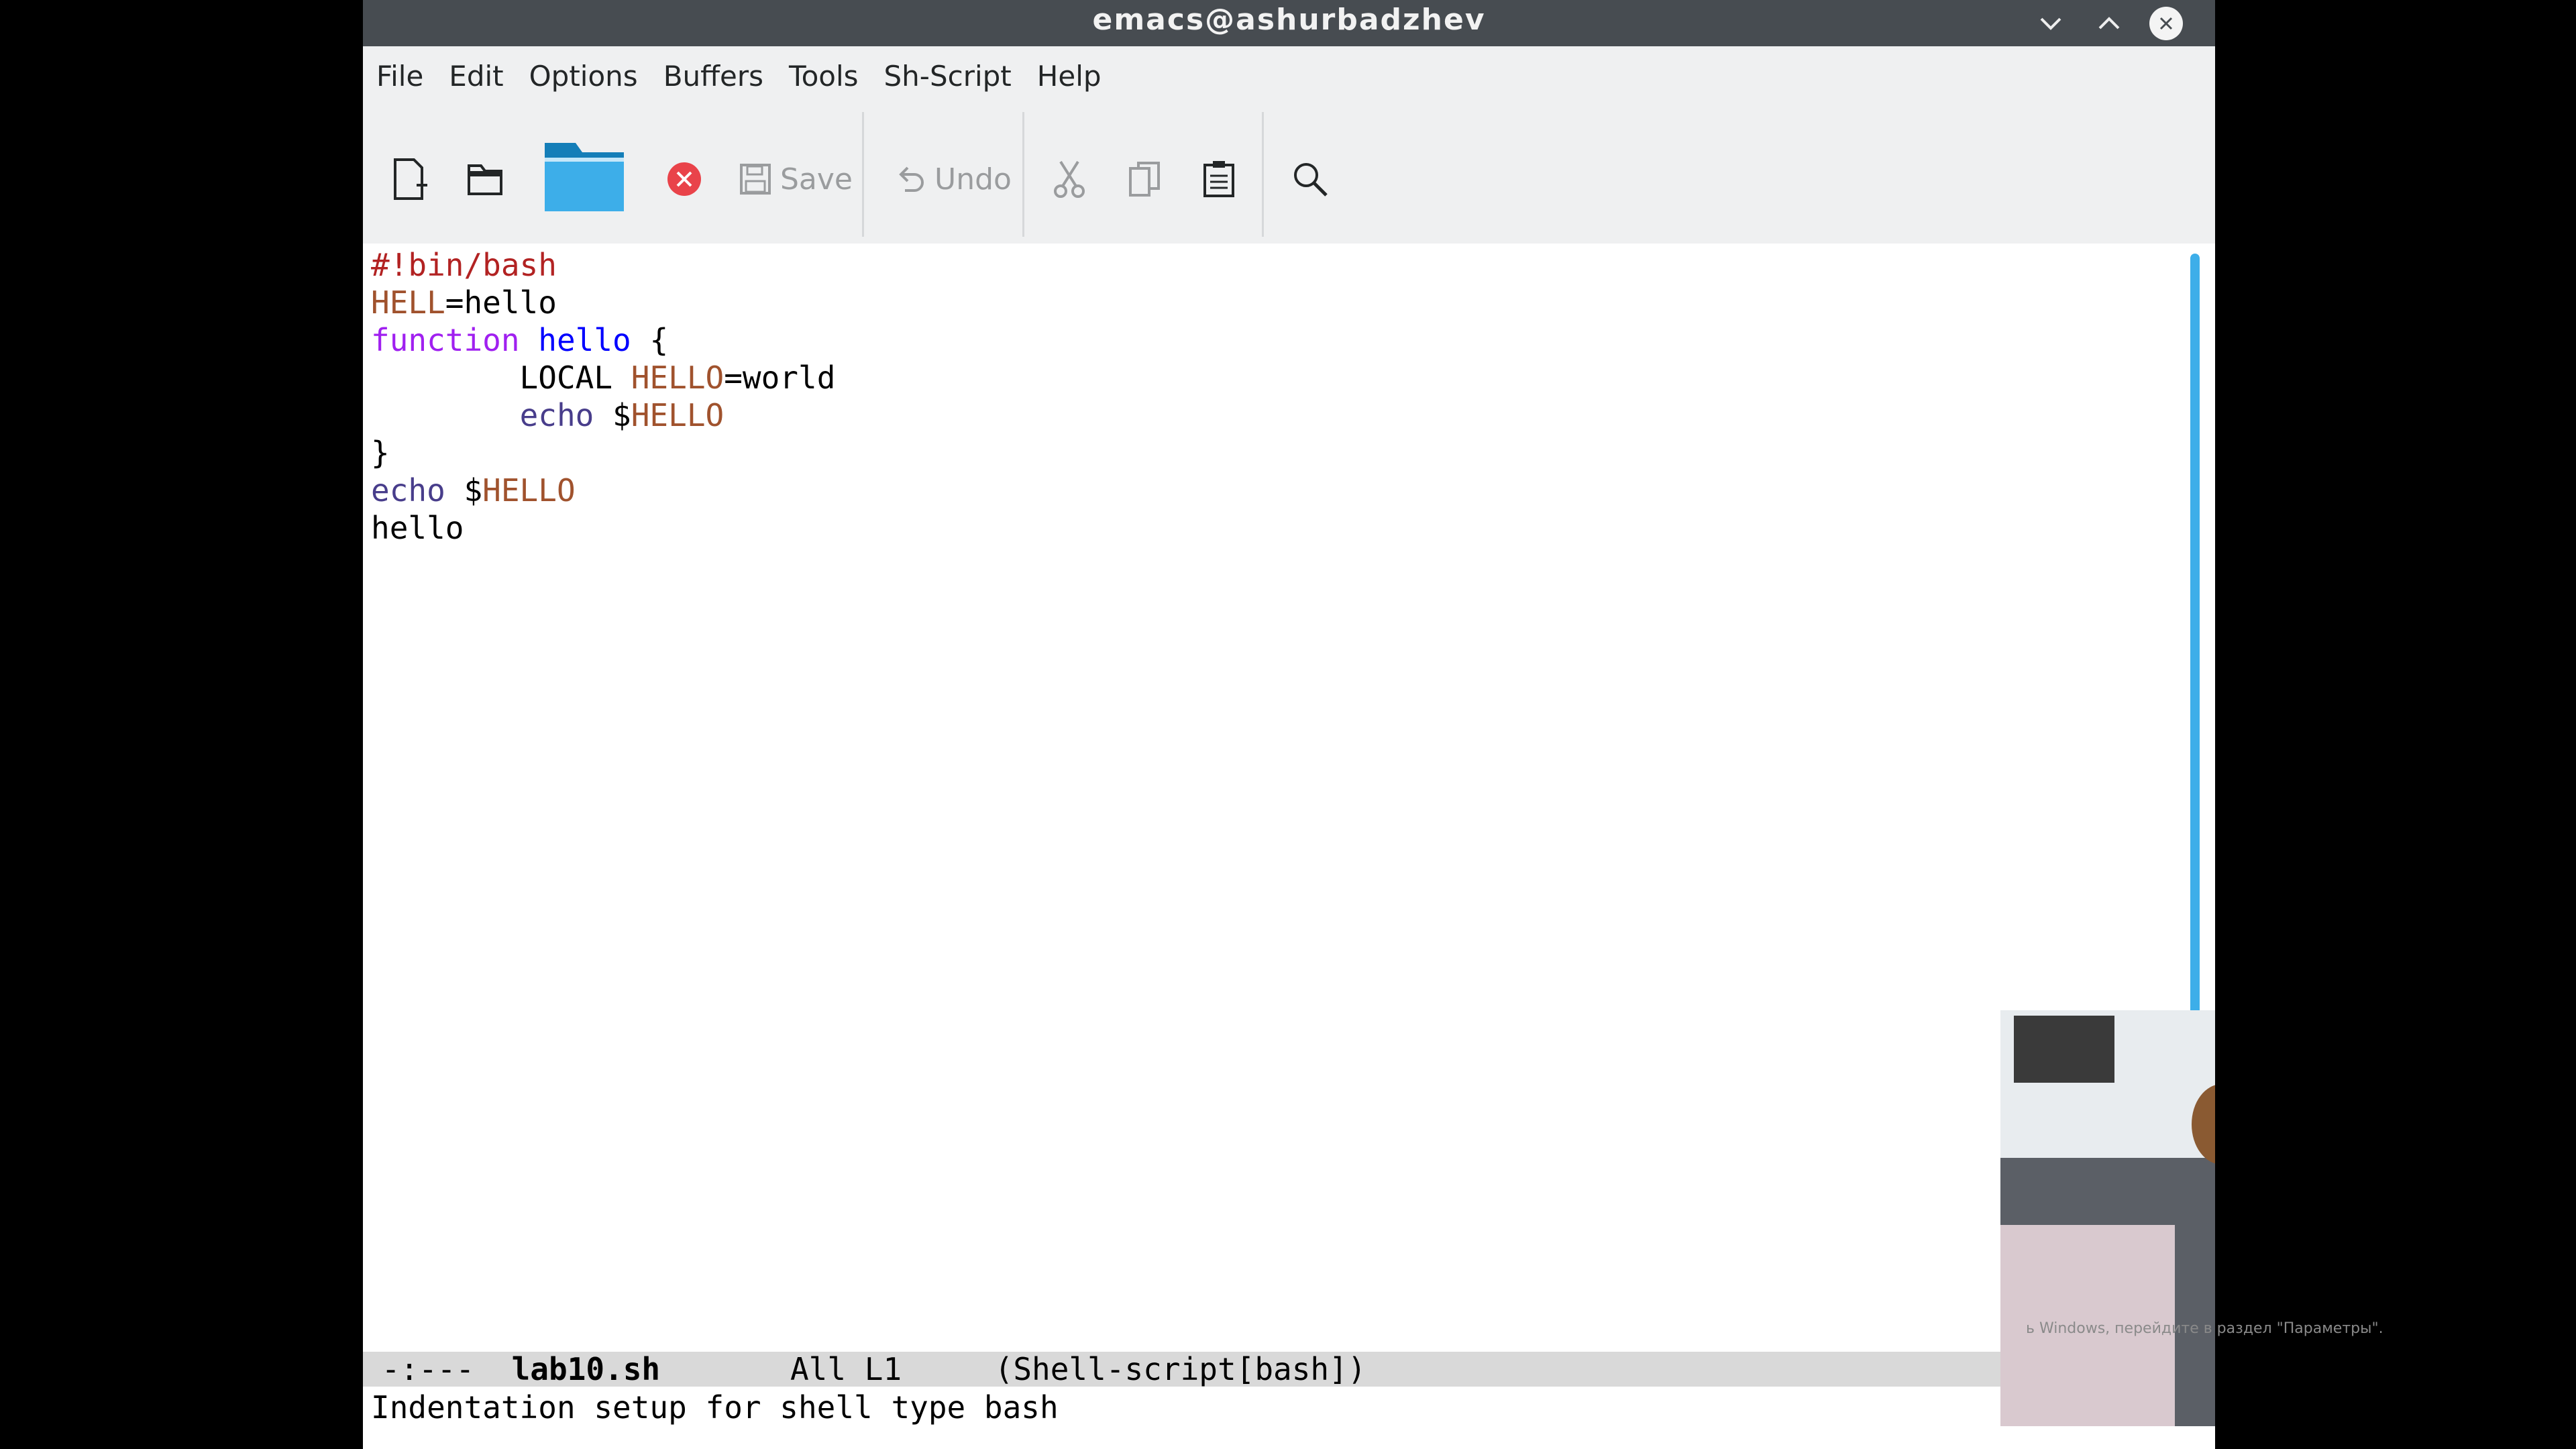  I want to click on variable-name: HELL, so click(408, 302).